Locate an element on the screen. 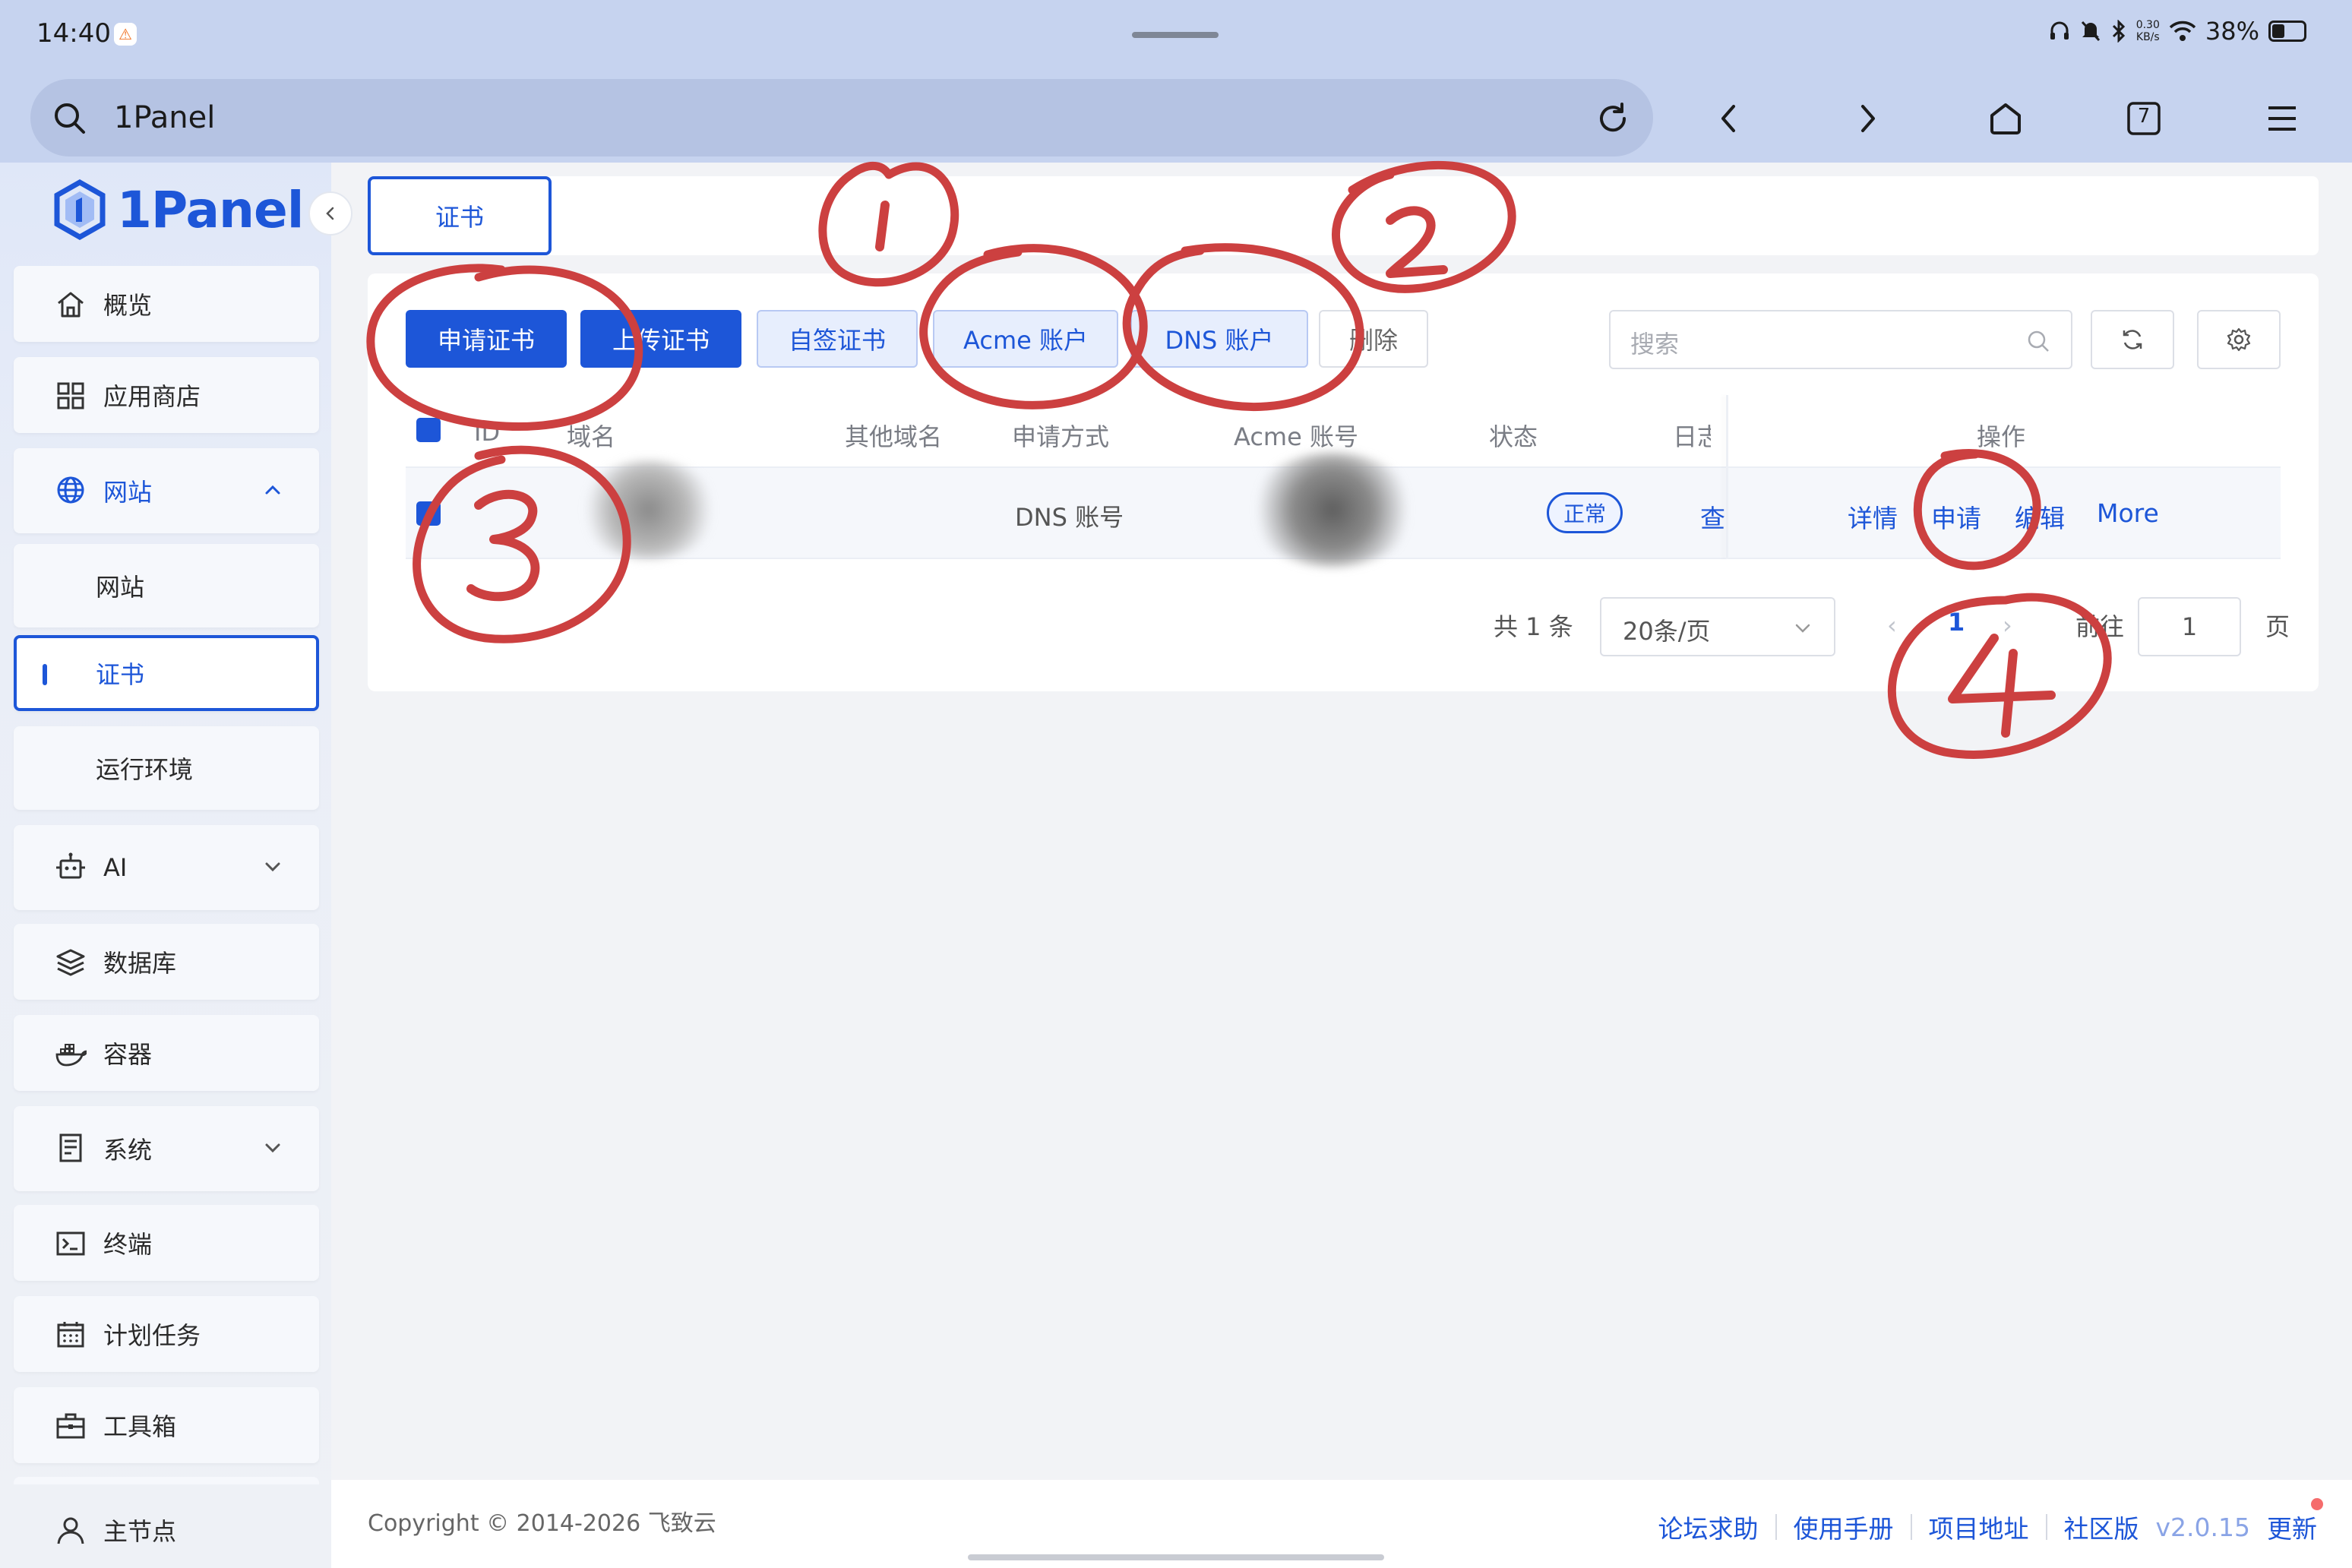  edition-label: 社区版 is located at coordinates (2101, 1527).